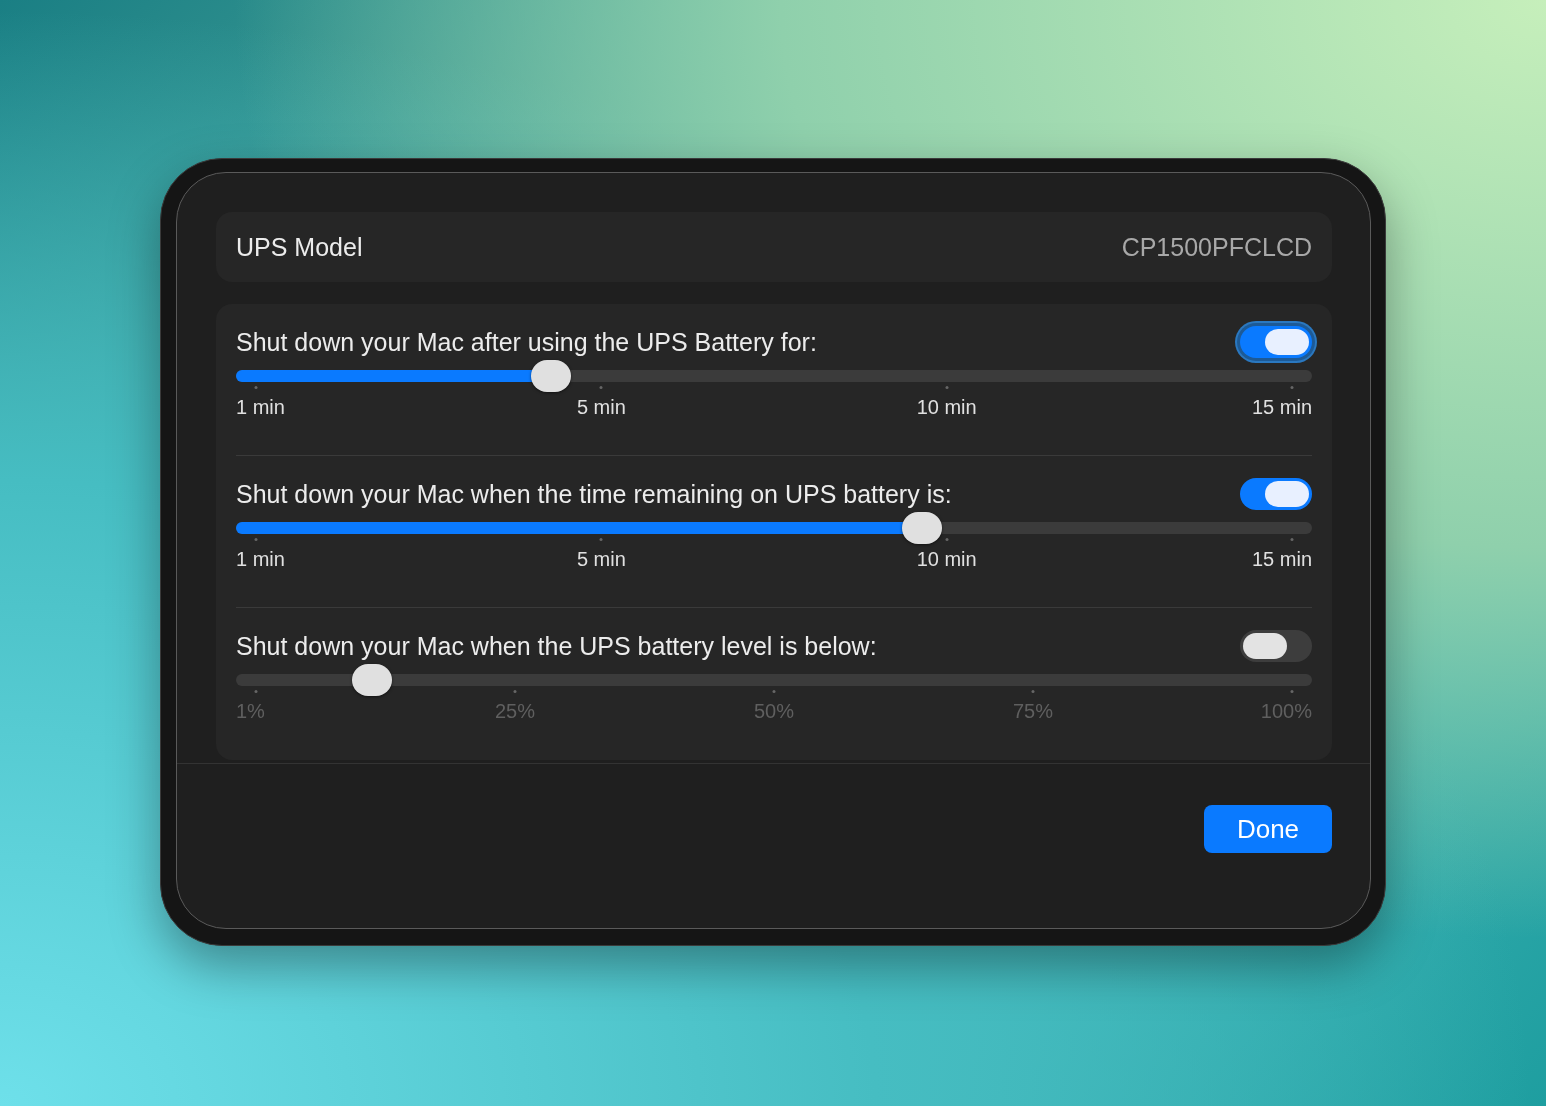 The image size is (1546, 1106). Describe the element at coordinates (1216, 247) in the screenshot. I see `model-value: CP1500PFCLCD` at that location.